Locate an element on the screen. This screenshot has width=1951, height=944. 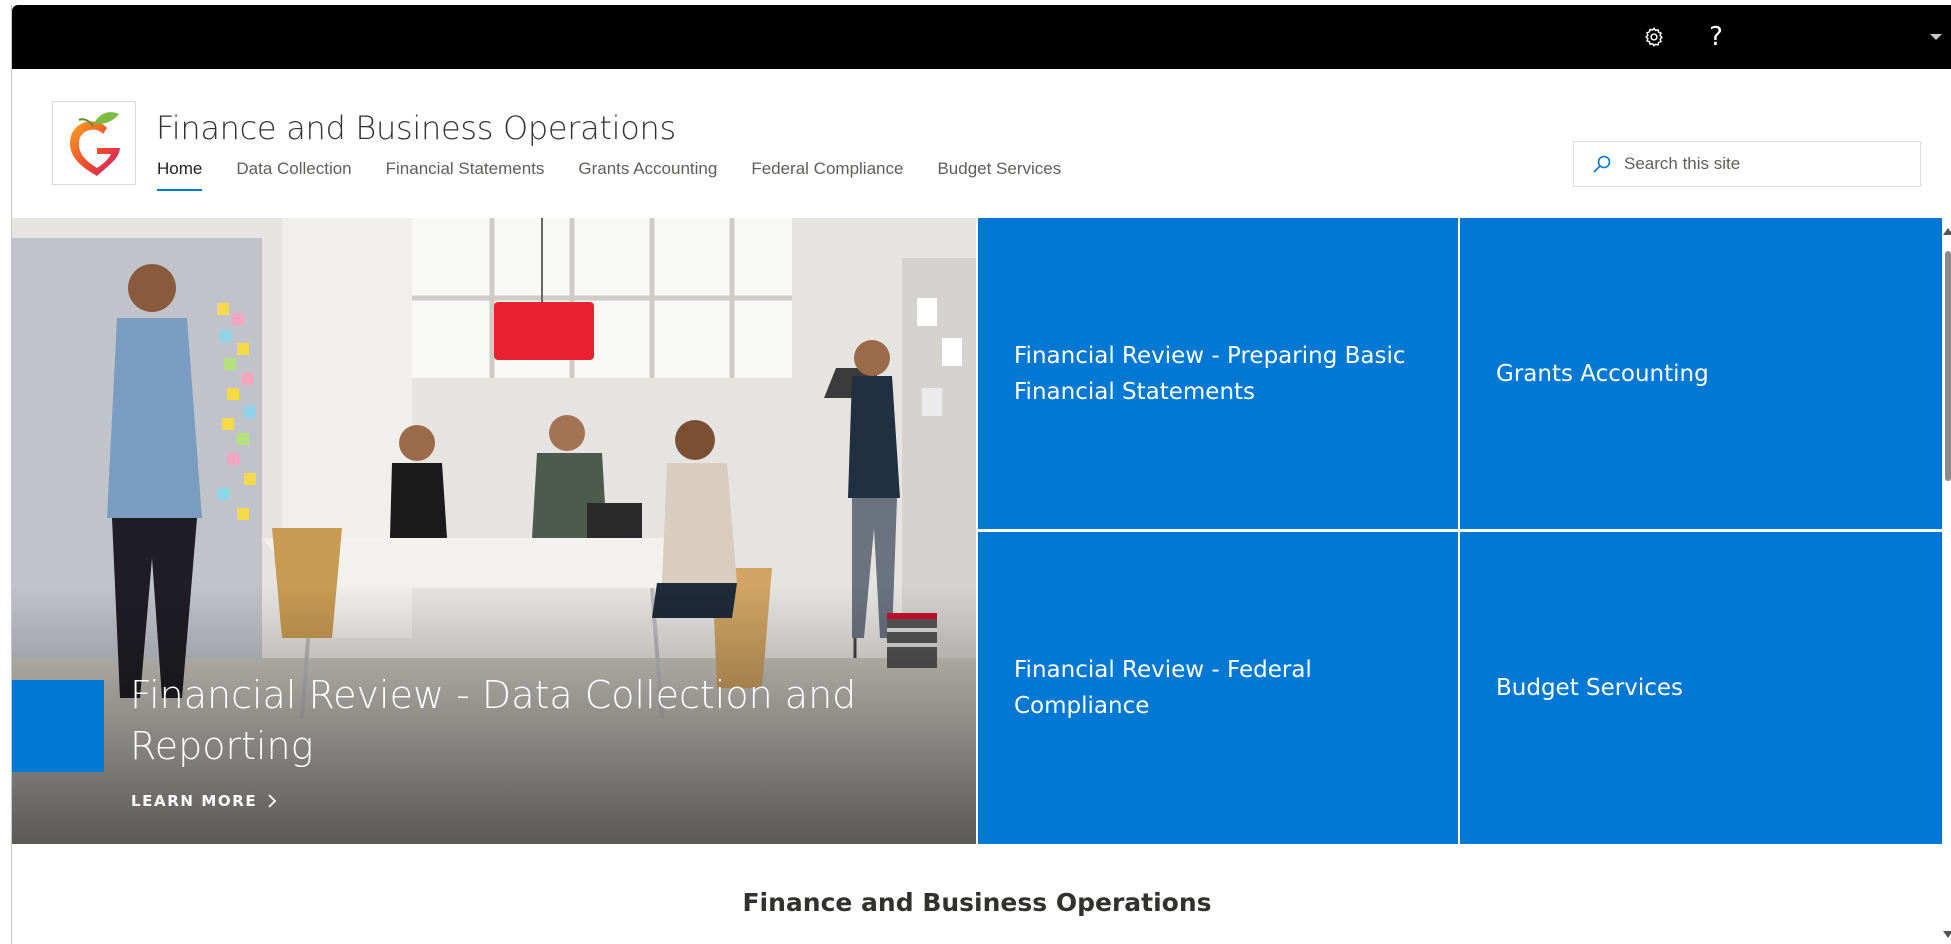
nav-item-grants-accounting: Grants Accounting is located at coordinates (647, 175).